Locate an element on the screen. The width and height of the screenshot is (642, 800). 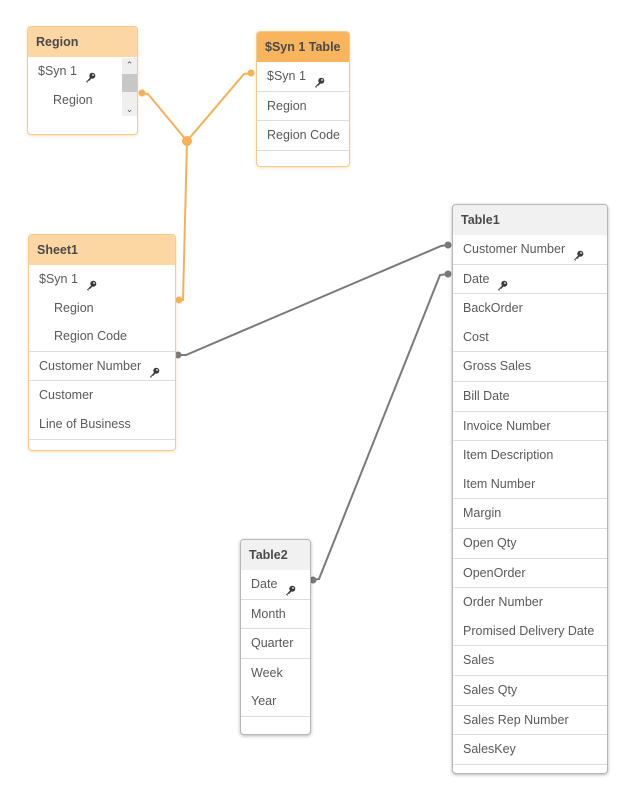
field-label: Promised Delivery Date is located at coordinates (529, 630).